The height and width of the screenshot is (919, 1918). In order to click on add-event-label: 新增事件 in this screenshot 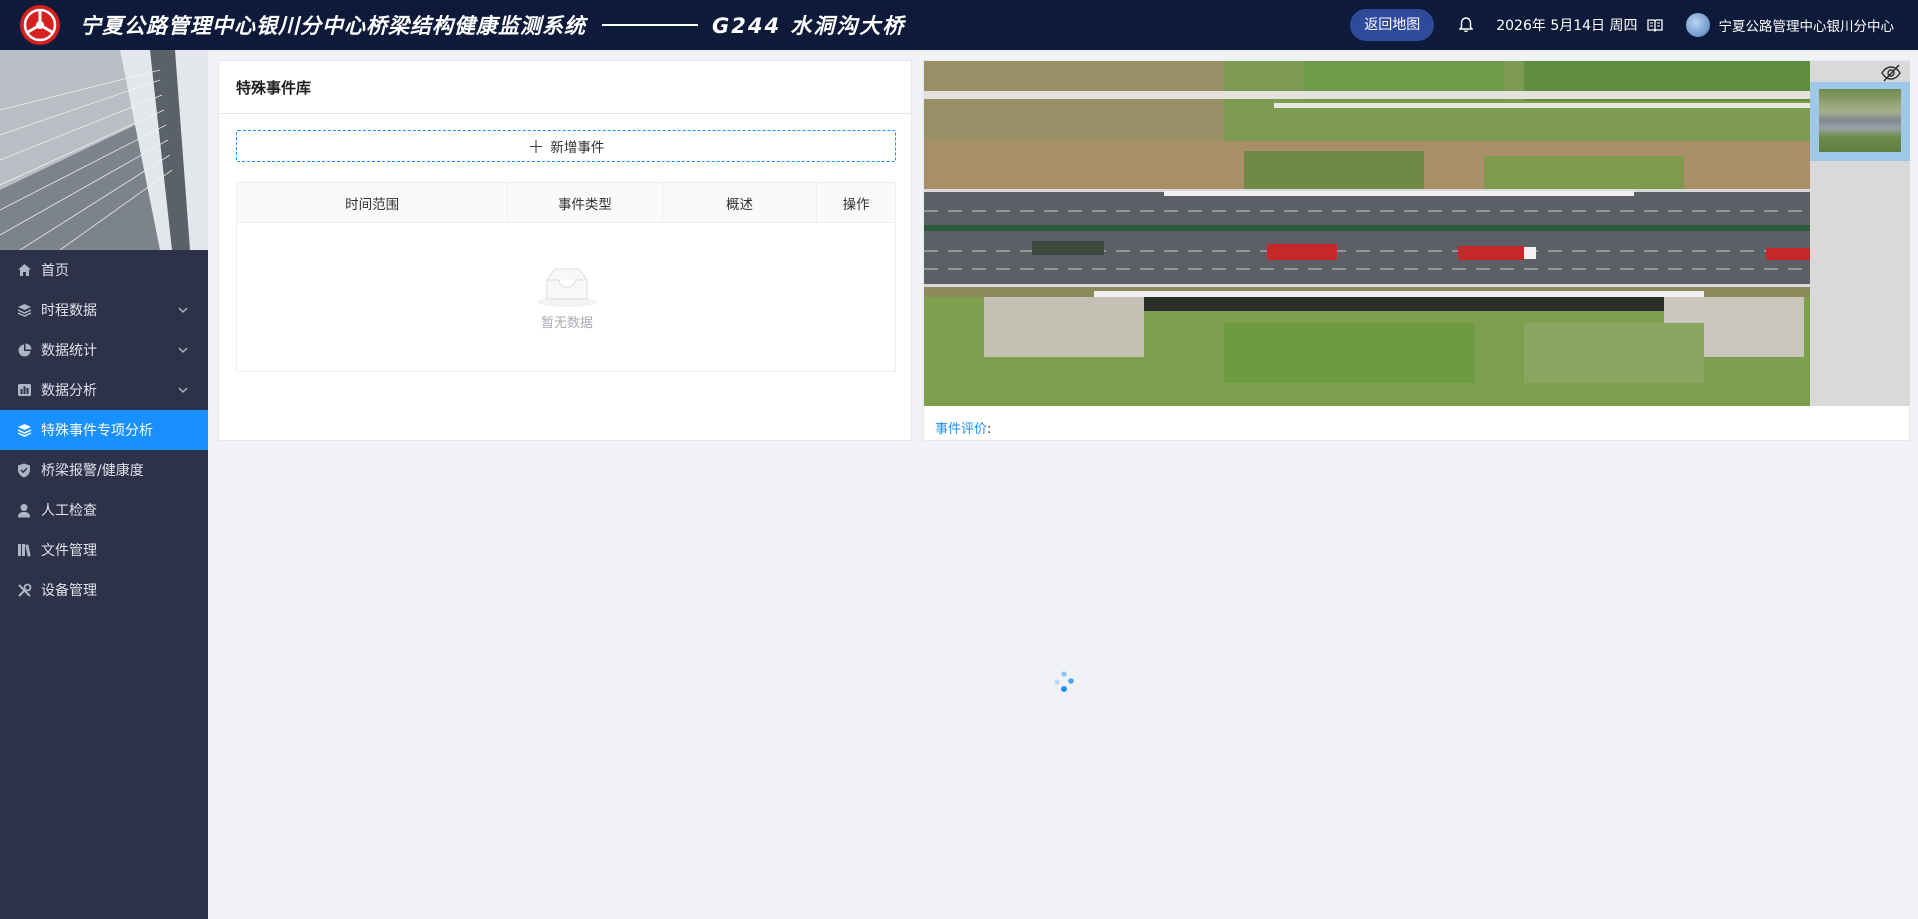, I will do `click(577, 148)`.